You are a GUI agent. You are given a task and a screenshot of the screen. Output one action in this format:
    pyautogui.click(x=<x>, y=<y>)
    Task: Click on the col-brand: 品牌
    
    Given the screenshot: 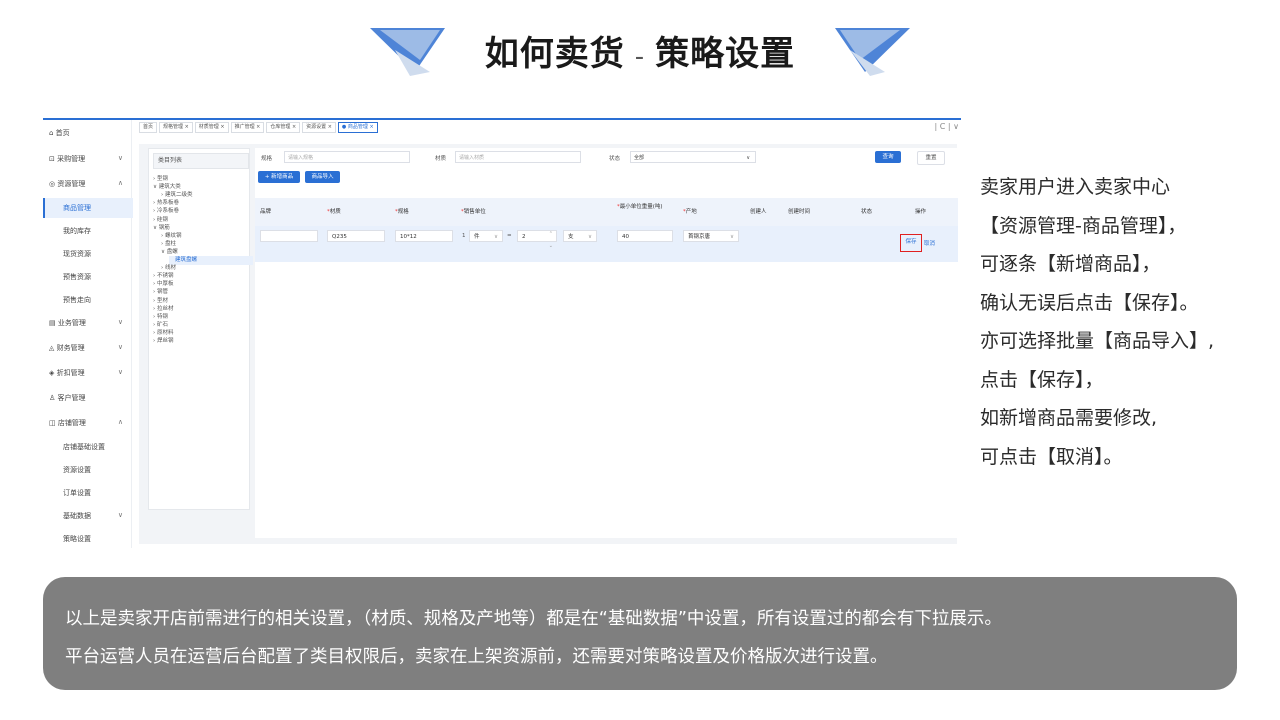 What is the action you would take?
    pyautogui.click(x=266, y=212)
    